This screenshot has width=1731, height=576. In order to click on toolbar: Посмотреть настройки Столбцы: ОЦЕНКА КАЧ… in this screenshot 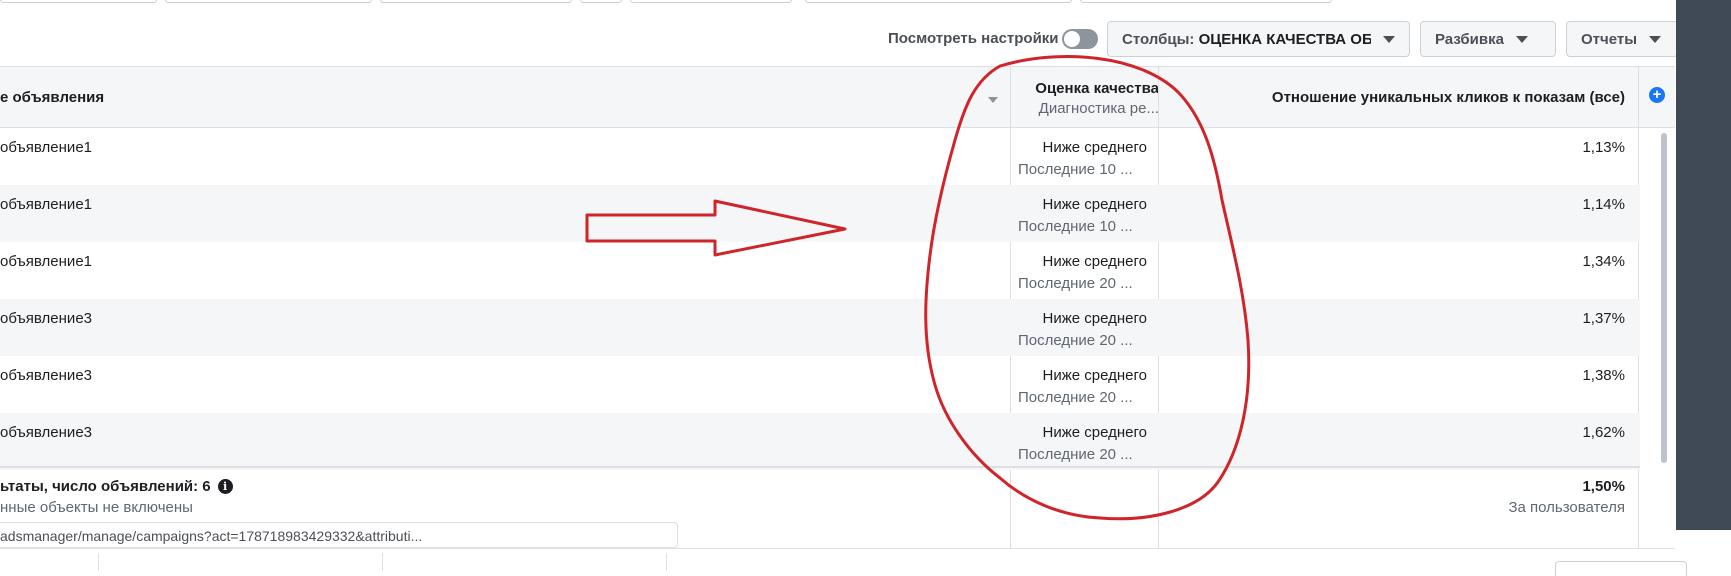, I will do `click(840, 40)`.